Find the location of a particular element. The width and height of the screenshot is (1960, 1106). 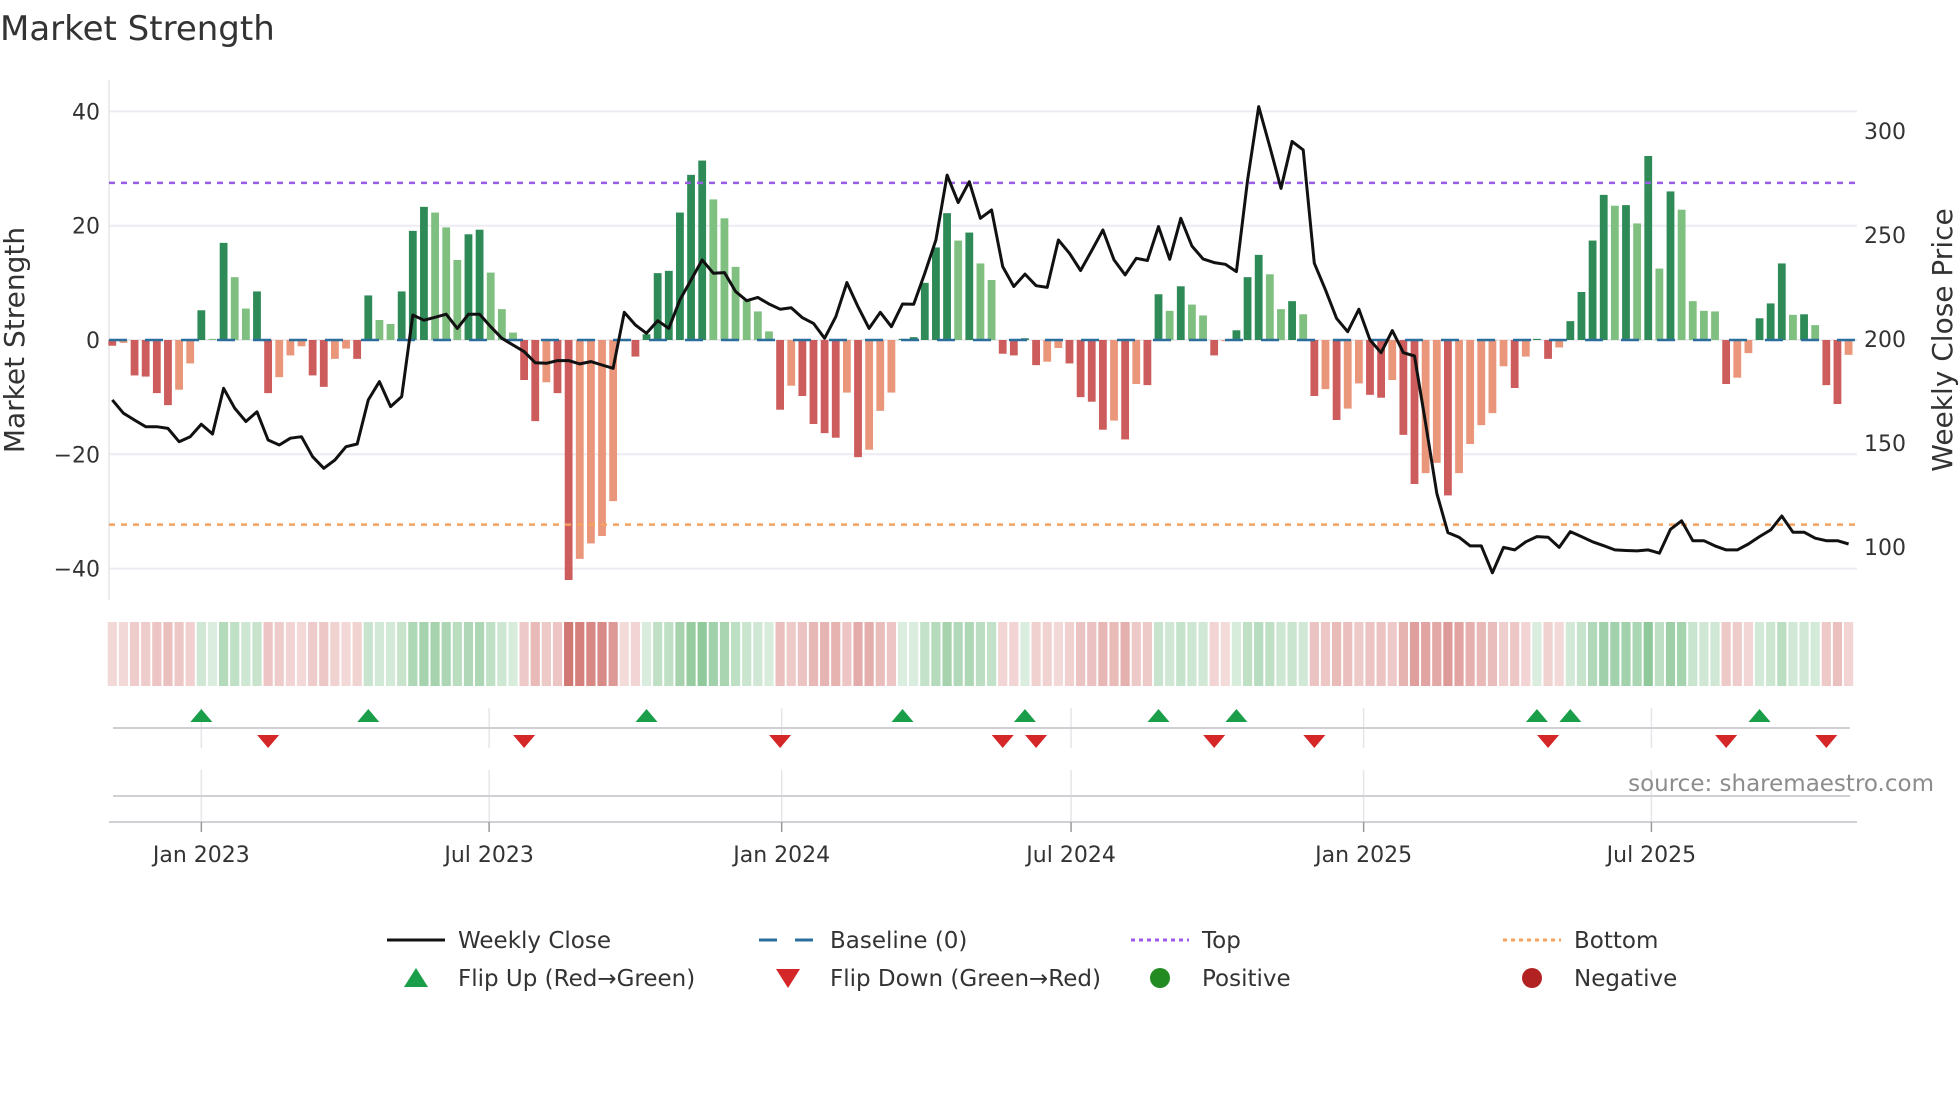

legend-triangle-down-icon is located at coordinates (788, 978).